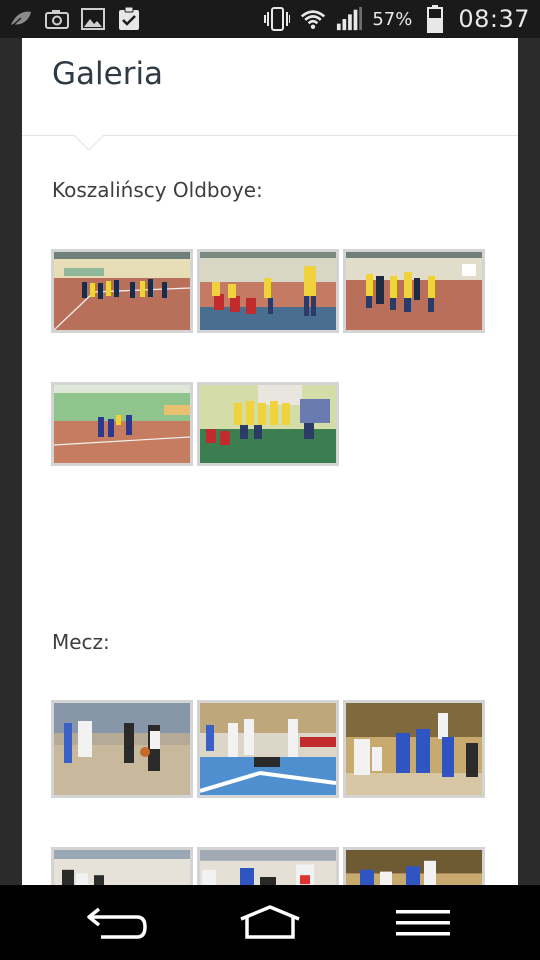 The height and width of the screenshot is (960, 540). I want to click on battery-percent: 57%, so click(392, 19).